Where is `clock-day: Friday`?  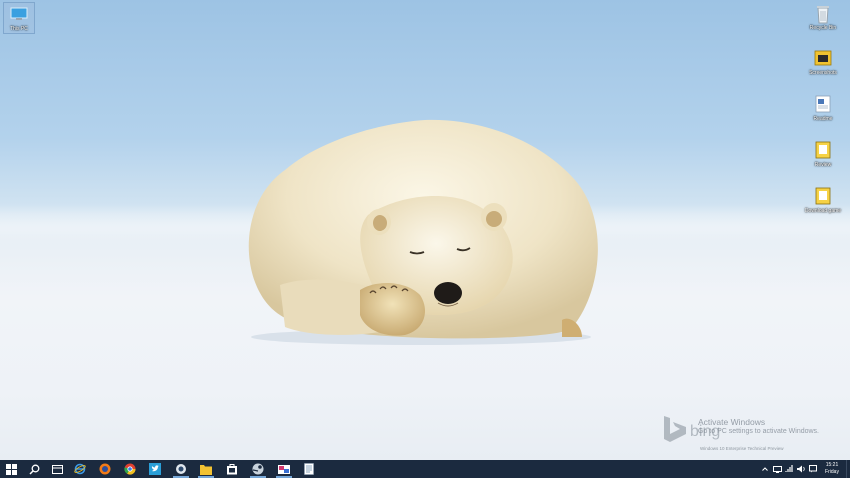
clock-day: Friday is located at coordinates (832, 472).